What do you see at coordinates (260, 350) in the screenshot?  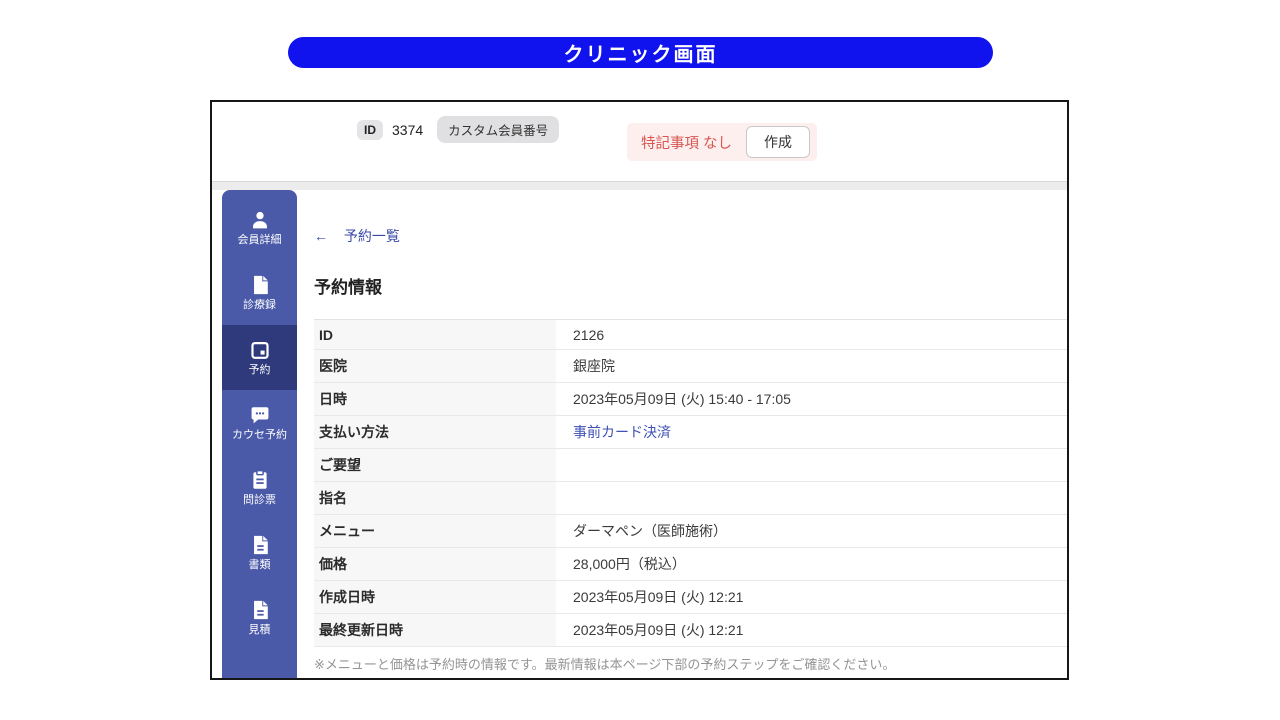 I see `calendar-icon` at bounding box center [260, 350].